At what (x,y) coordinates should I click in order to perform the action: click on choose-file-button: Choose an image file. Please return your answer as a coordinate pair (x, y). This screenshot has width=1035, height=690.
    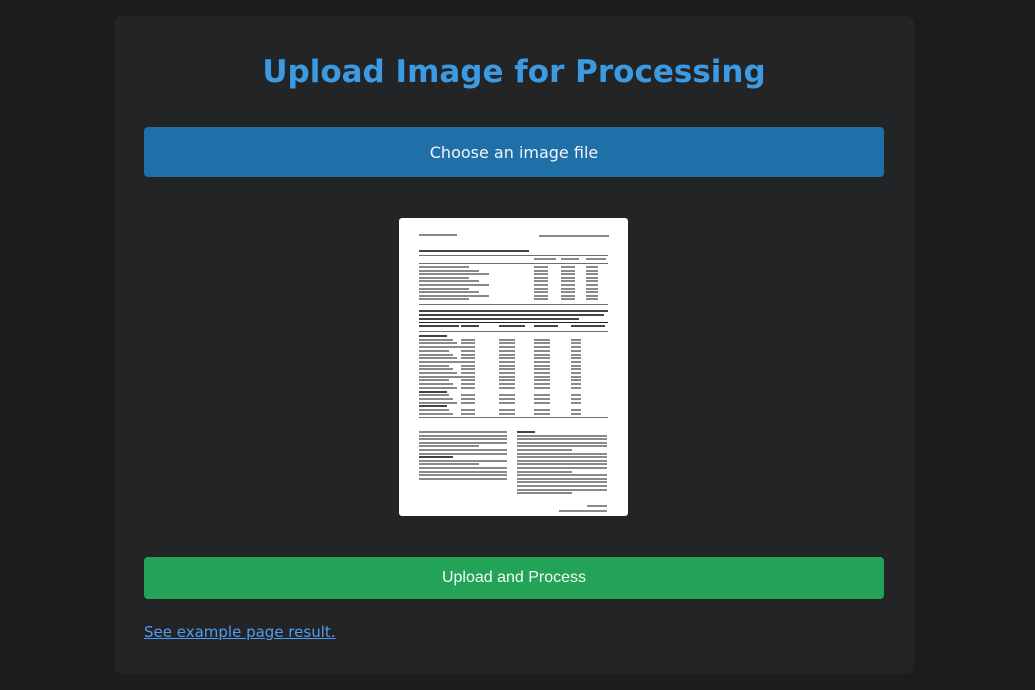
    Looking at the image, I should click on (514, 152).